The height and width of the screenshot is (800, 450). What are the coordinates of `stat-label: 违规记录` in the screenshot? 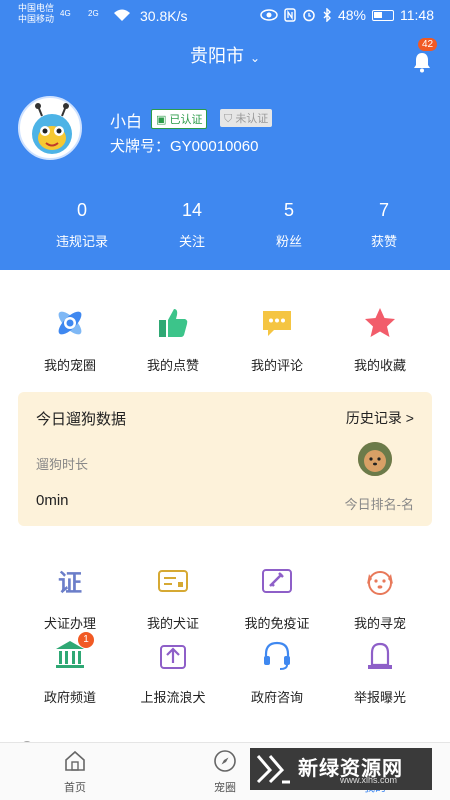 It's located at (81, 241).